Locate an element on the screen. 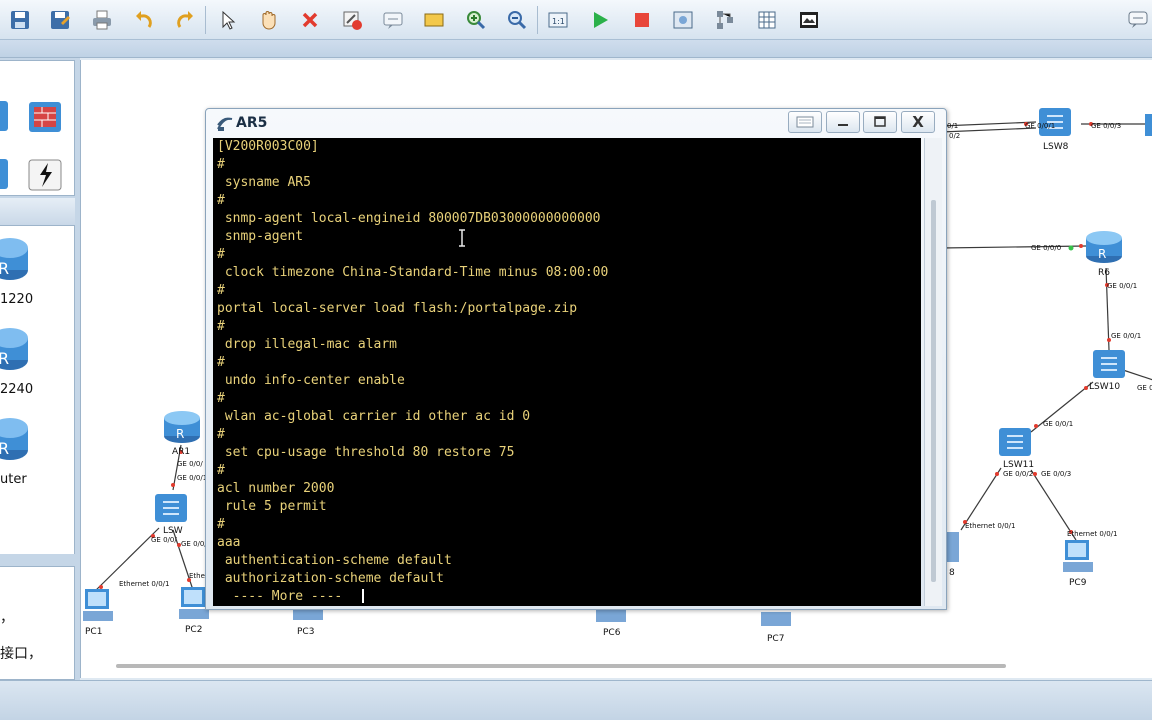 The image size is (1152, 720). delete-icon is located at coordinates (310, 20).